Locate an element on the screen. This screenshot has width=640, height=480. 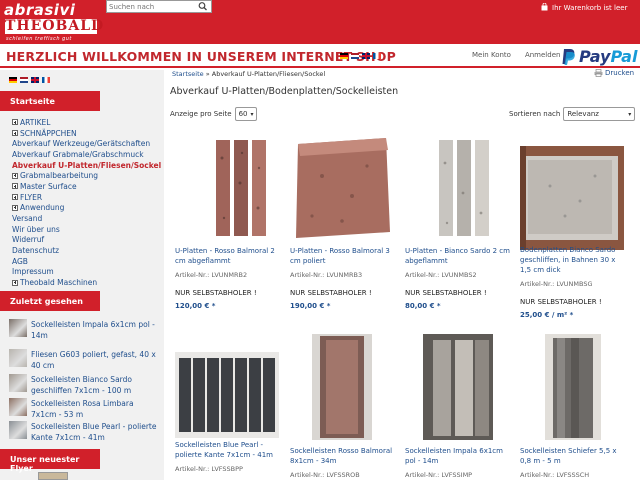
recent-item: Sockelleisten Impala 6x1cm pol - 14m is located at coordinates (85, 330).